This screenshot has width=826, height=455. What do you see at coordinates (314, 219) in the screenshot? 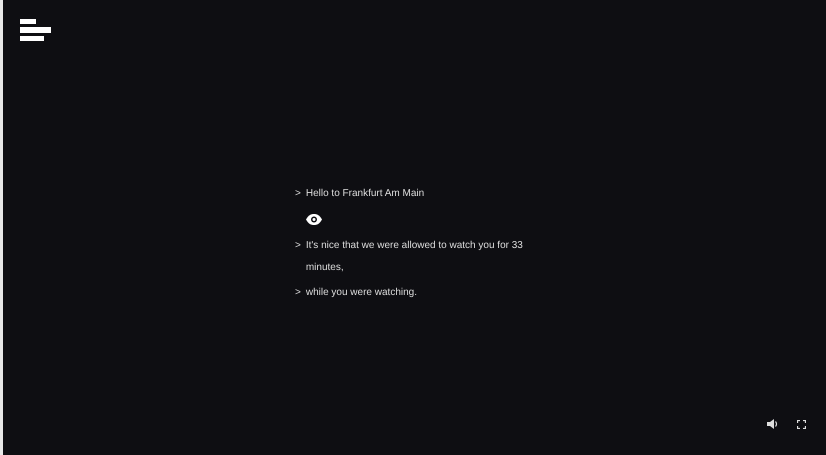
I see `eye-icon` at bounding box center [314, 219].